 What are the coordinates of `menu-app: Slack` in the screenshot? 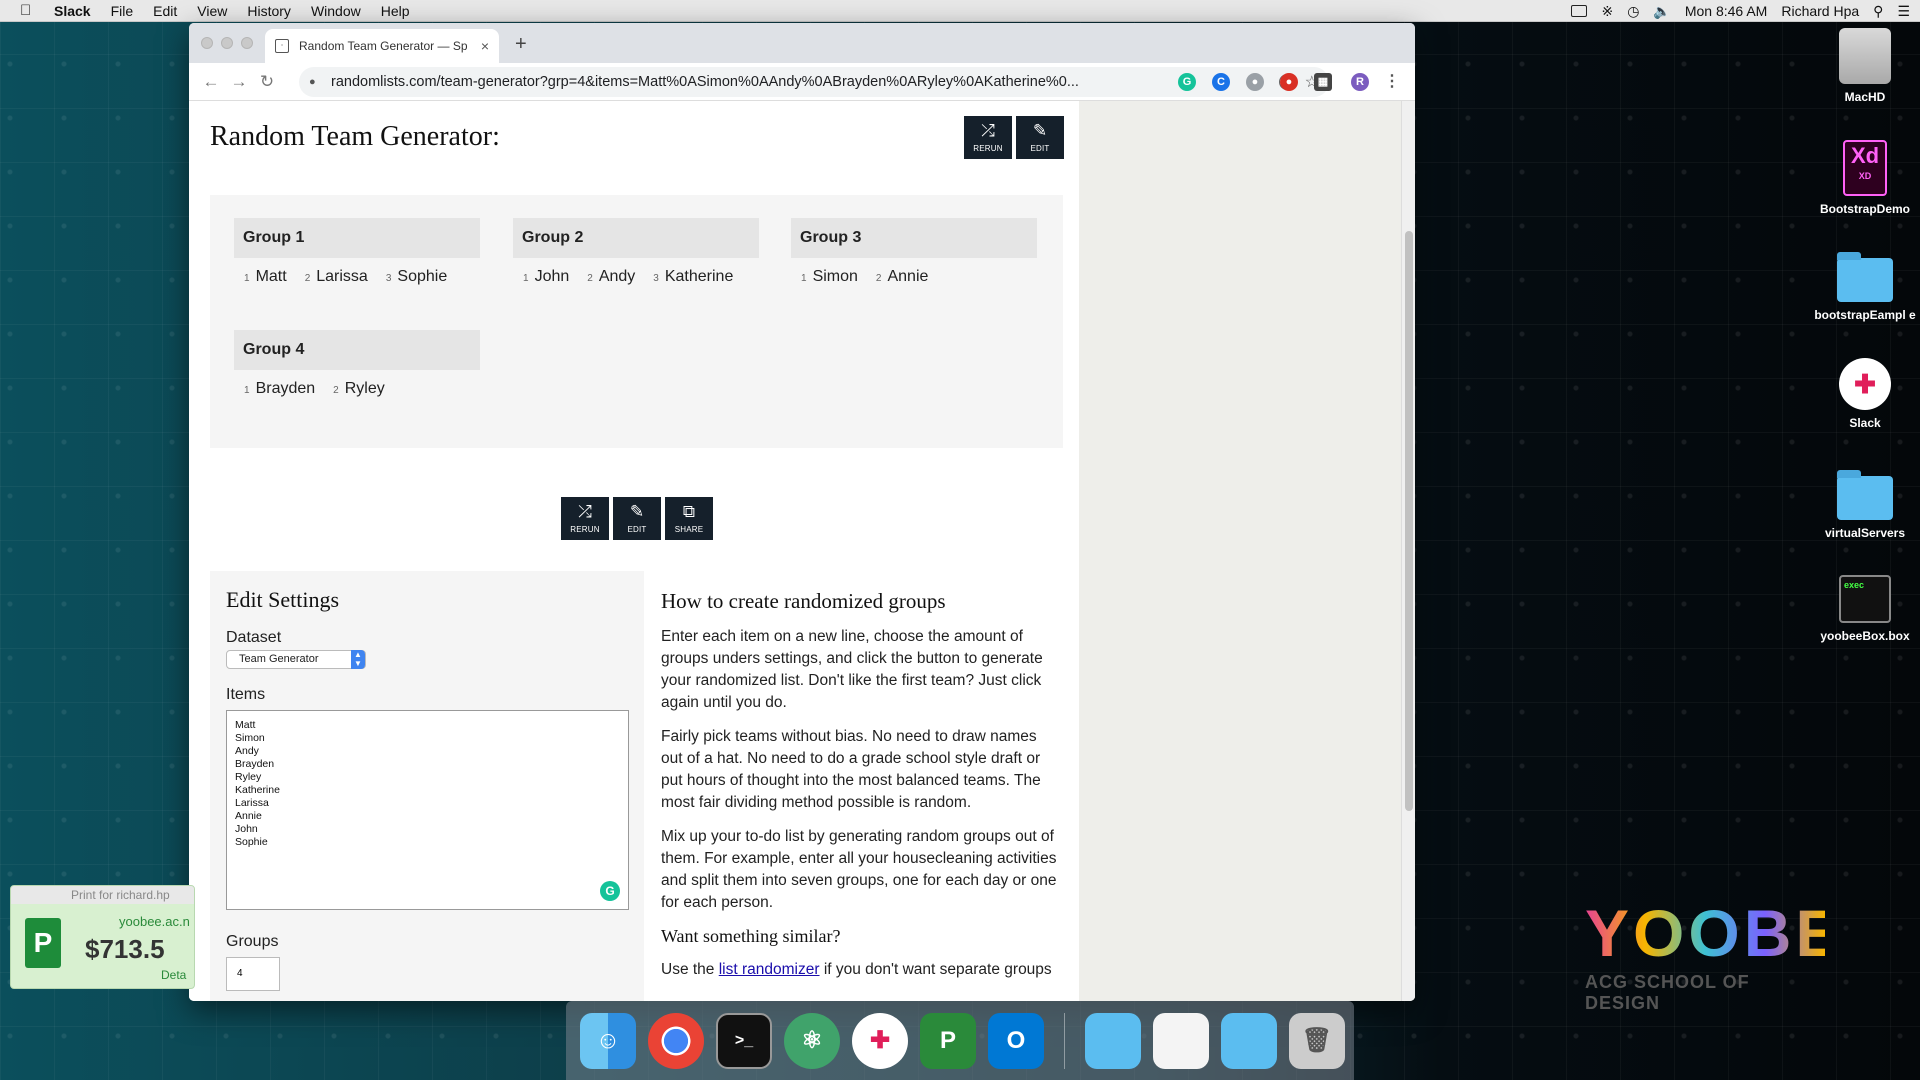 It's located at (72, 11).